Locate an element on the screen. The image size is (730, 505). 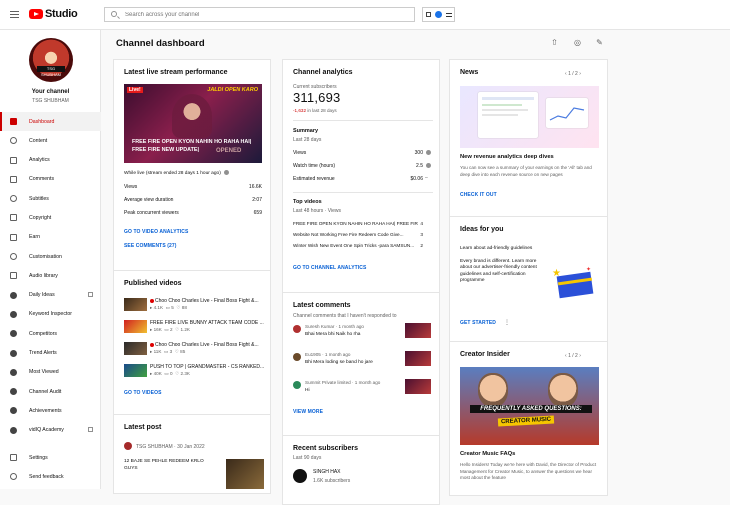
extension-icon is located at coordinates (428, 14).